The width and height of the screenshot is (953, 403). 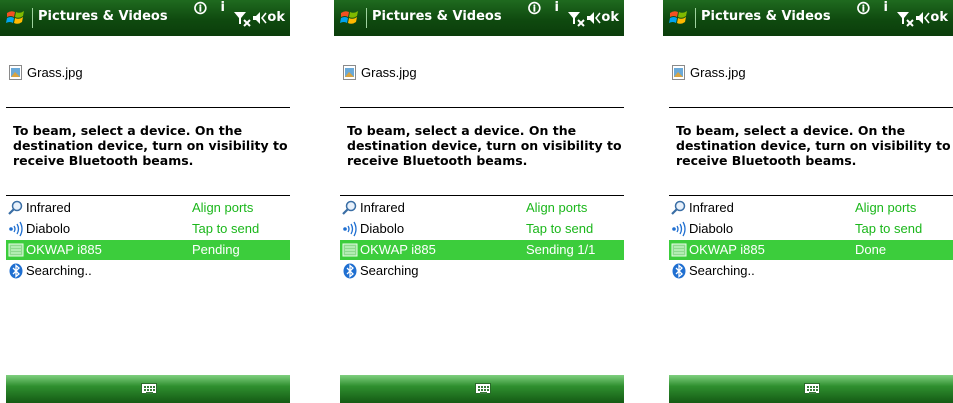 I want to click on device-name: Searching, so click(x=389, y=270).